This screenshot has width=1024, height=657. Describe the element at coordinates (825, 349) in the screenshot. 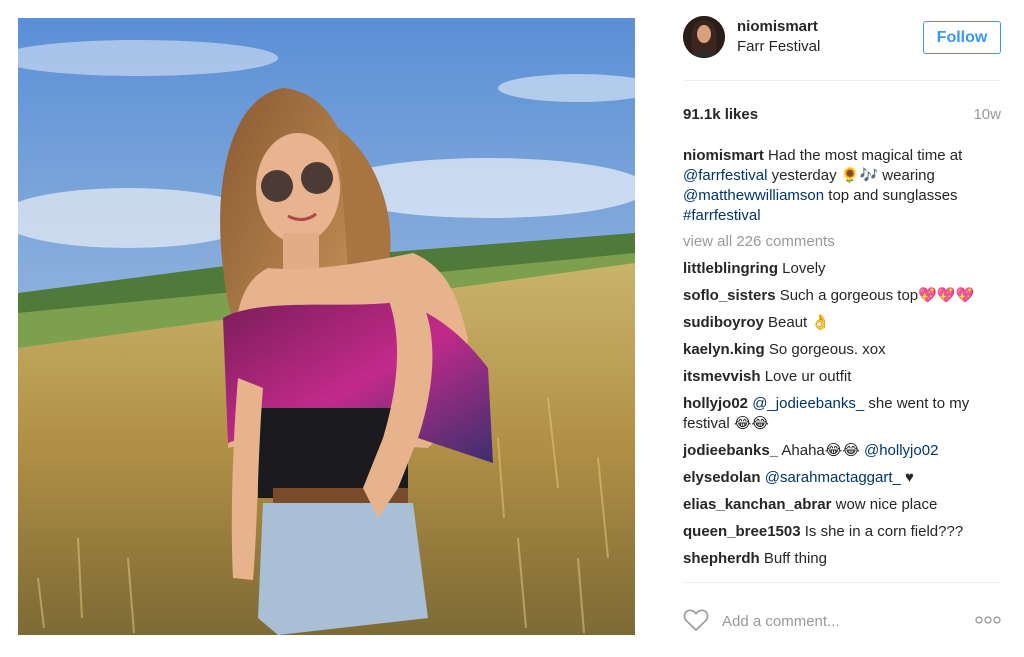

I see `comment-text: So gorgeous. xox` at that location.